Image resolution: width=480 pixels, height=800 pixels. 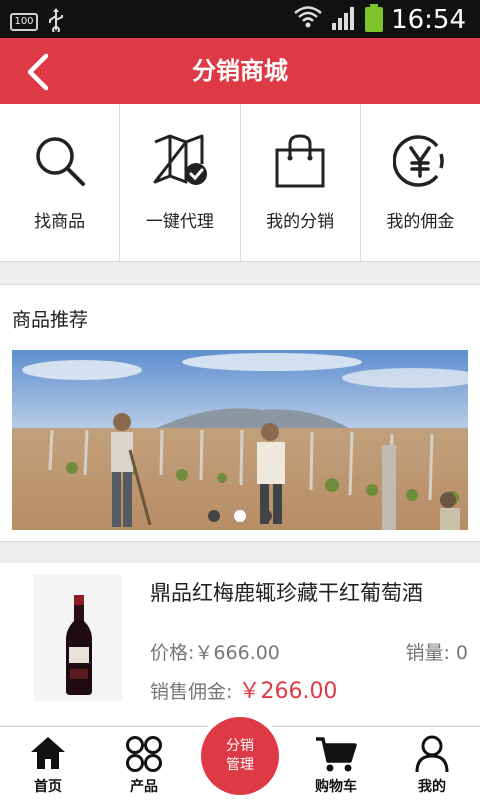 I want to click on usb-icon, so click(x=56, y=22).